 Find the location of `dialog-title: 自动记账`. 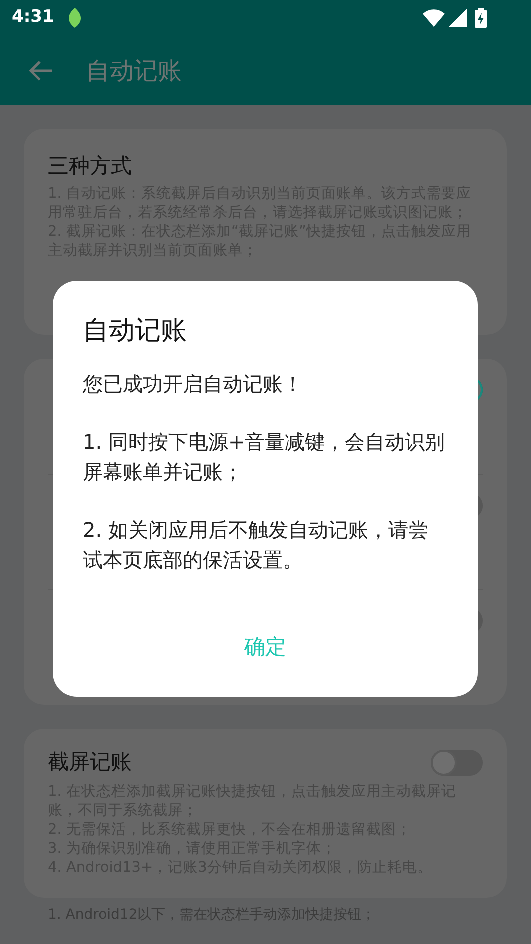

dialog-title: 自动记账 is located at coordinates (135, 331).